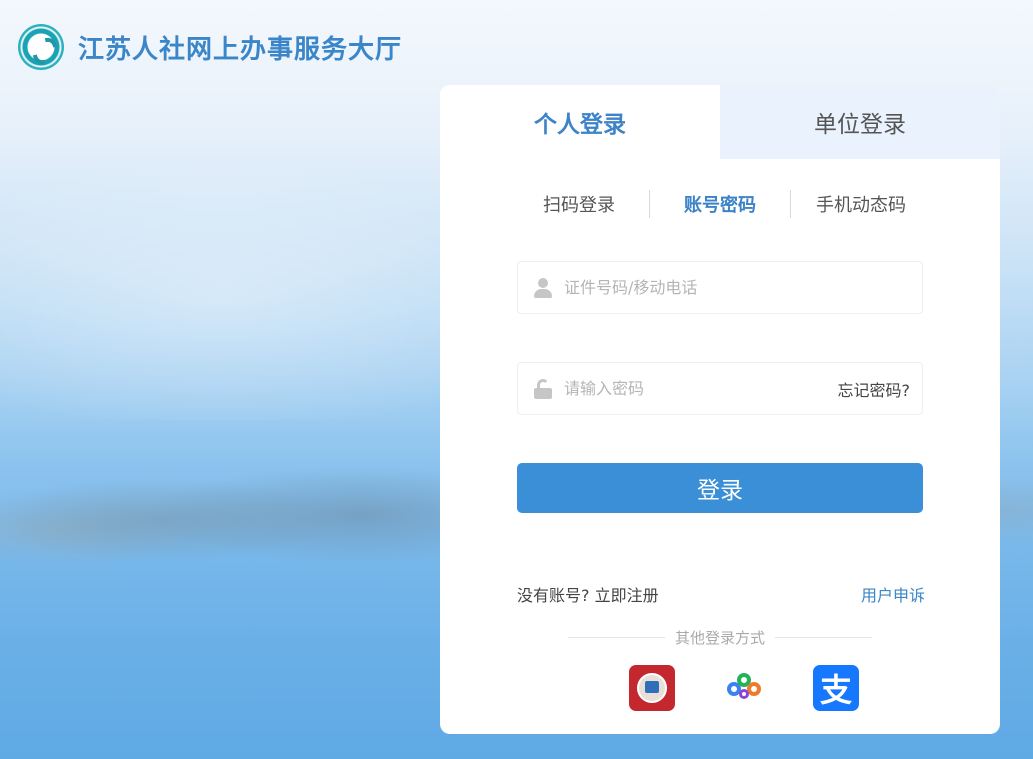  I want to click on subtab-sms-code: 手机动态码, so click(861, 204).